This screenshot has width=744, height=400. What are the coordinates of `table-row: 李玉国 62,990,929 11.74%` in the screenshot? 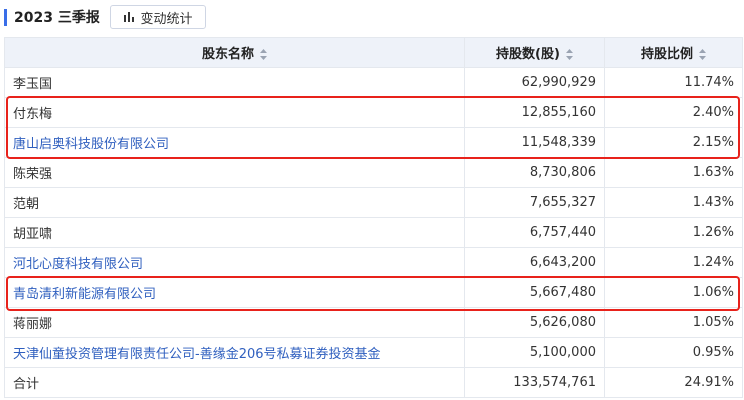 It's located at (373, 82).